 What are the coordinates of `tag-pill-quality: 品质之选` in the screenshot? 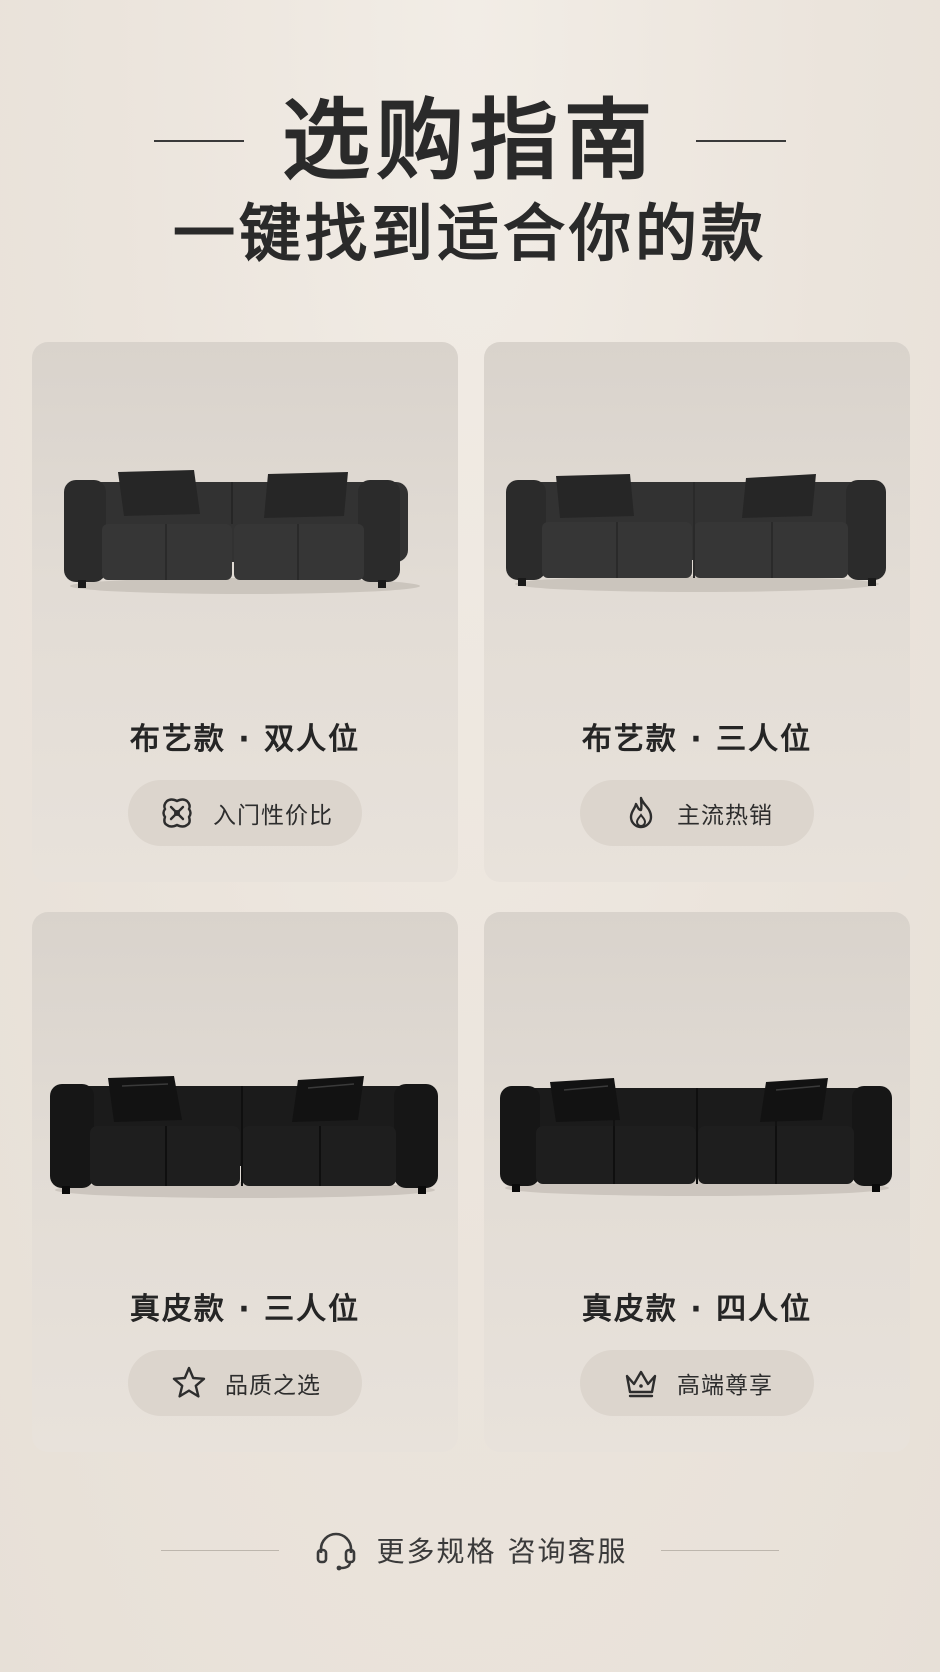 It's located at (245, 1383).